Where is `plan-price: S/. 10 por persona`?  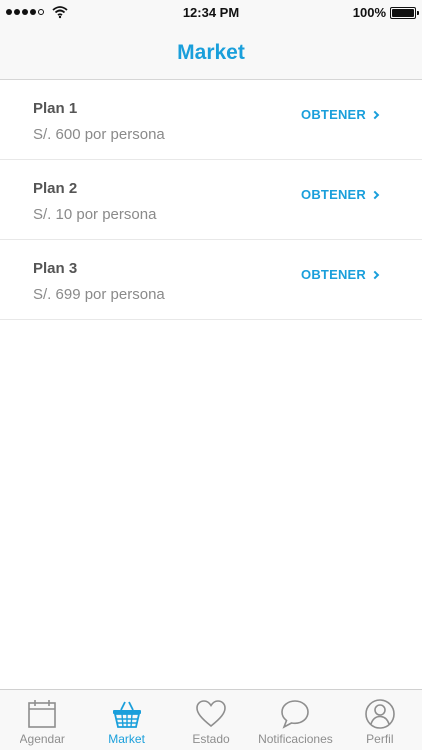
plan-price: S/. 10 por persona is located at coordinates (95, 214).